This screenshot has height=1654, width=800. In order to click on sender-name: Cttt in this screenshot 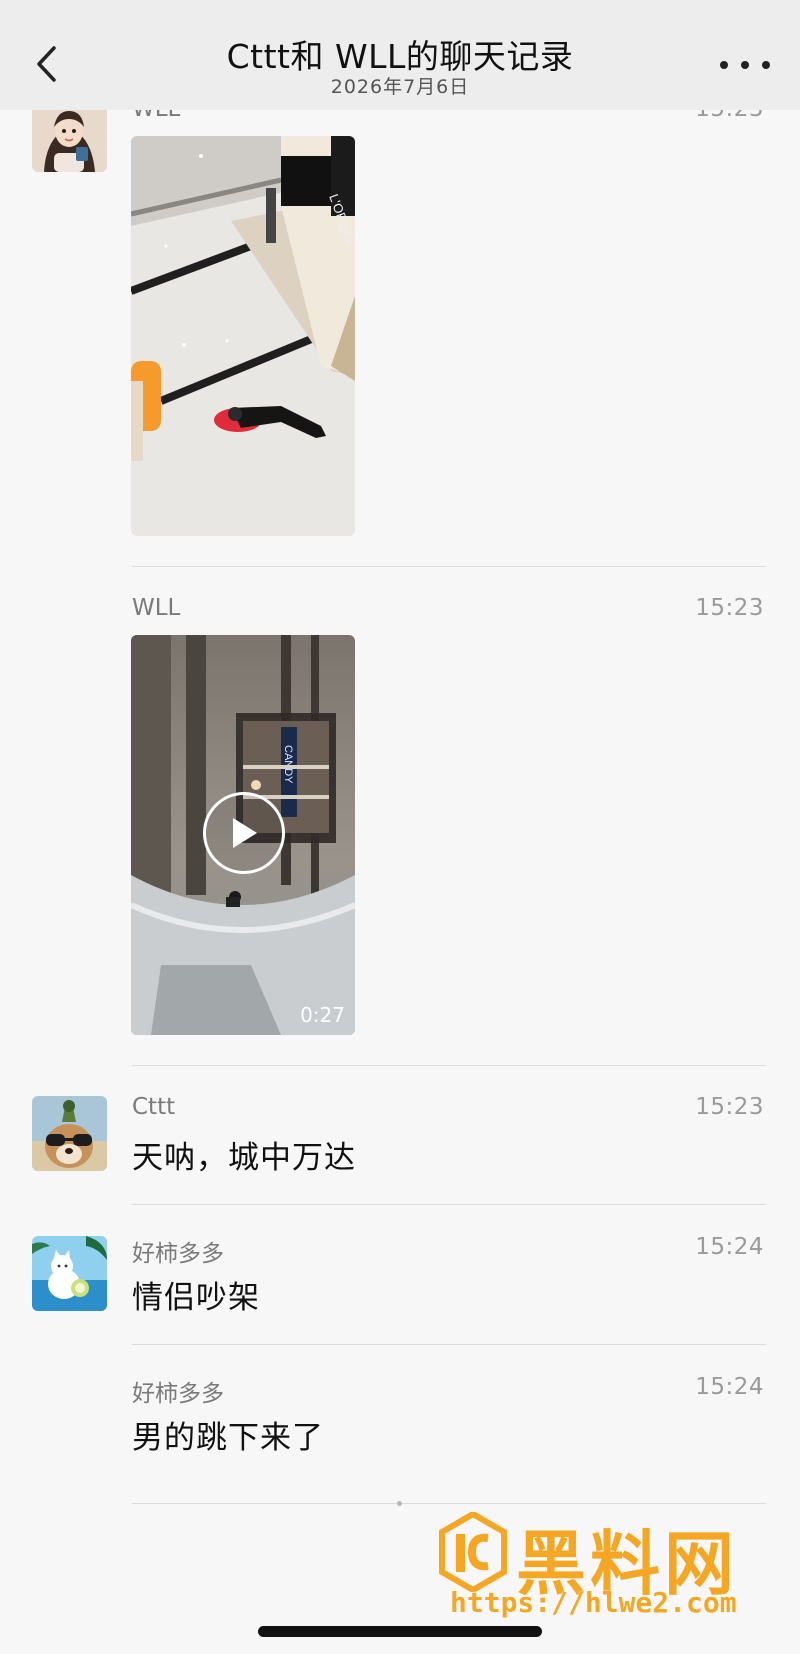, I will do `click(154, 1107)`.